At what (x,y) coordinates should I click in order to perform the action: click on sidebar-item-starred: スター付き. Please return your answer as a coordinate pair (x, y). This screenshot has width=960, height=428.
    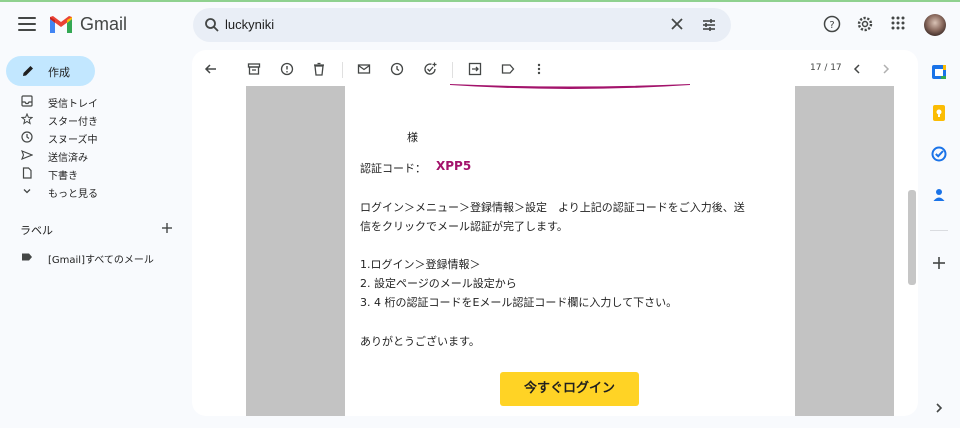
    Looking at the image, I should click on (93, 119).